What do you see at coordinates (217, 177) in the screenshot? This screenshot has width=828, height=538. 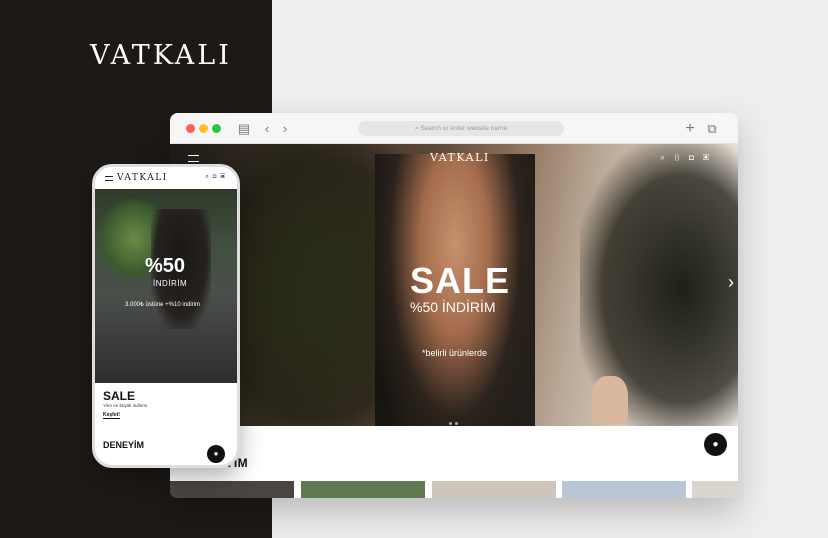 I see `mobile-header-icons: ⌕◘▣` at bounding box center [217, 177].